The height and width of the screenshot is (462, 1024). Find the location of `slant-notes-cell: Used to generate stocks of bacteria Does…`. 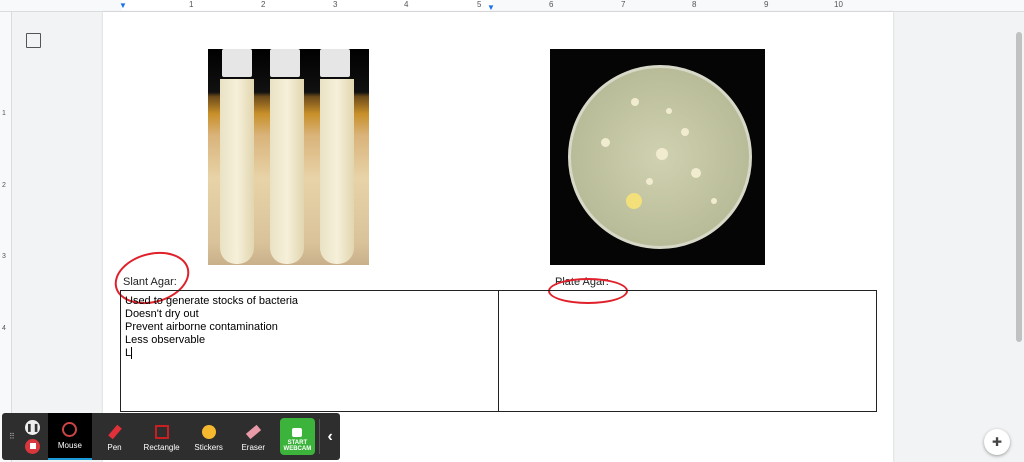

slant-notes-cell: Used to generate stocks of bacteria Does… is located at coordinates (309, 351).